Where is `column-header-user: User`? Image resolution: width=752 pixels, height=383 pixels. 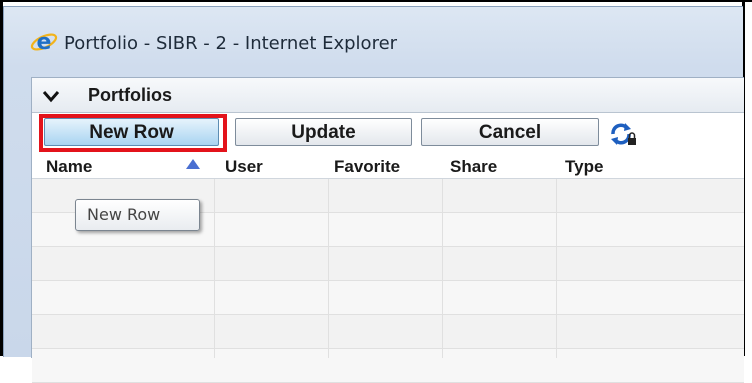
column-header-user: User is located at coordinates (244, 167).